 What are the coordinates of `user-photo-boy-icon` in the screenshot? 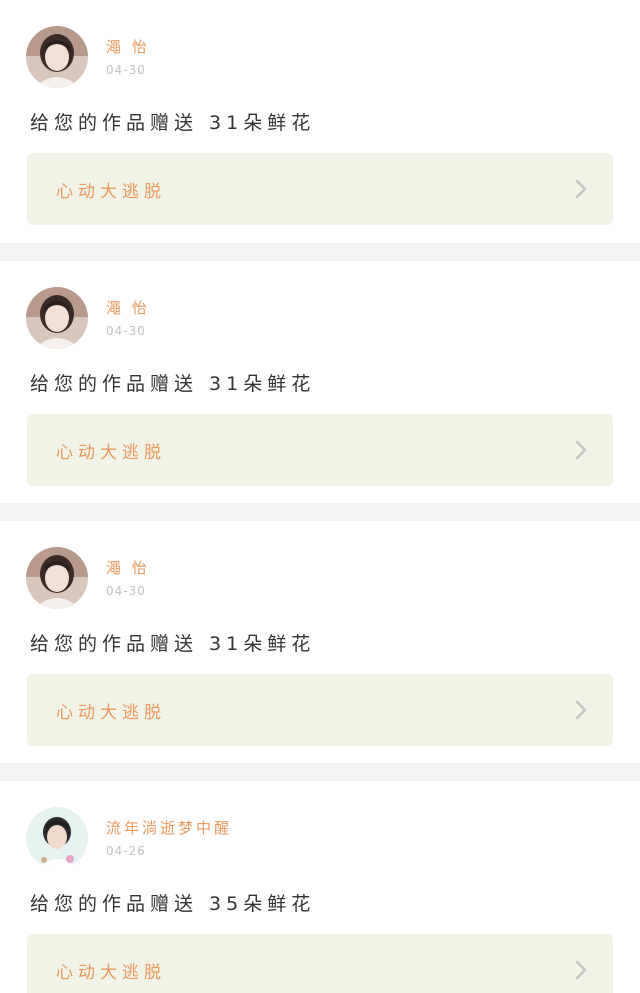 It's located at (57, 838).